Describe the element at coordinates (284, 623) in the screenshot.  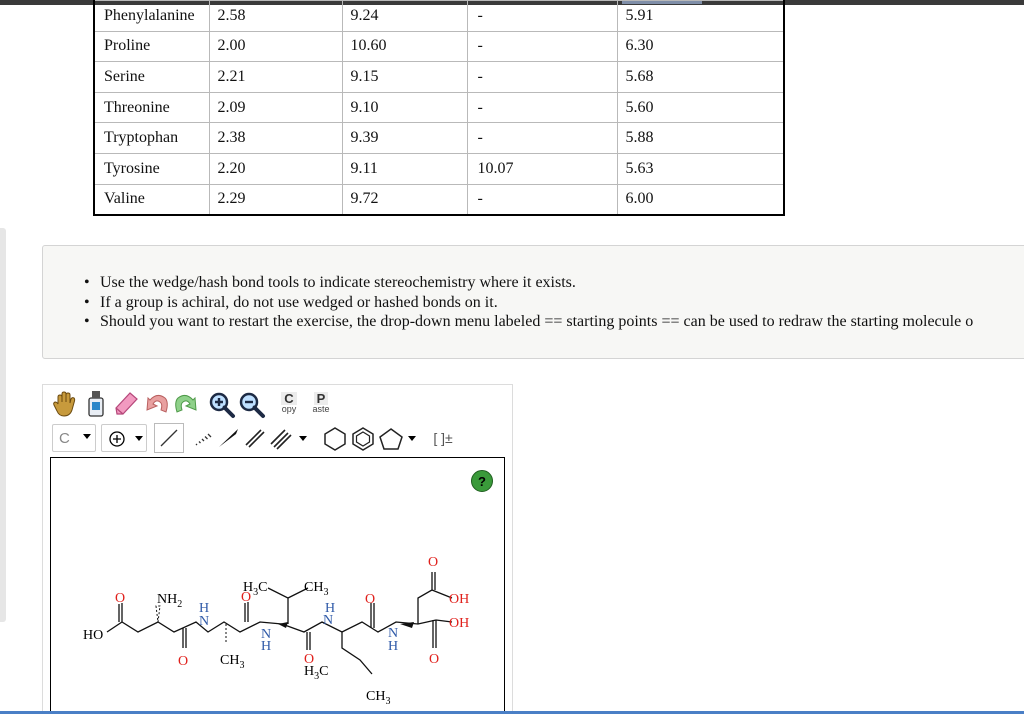
I see `stereo-bonds` at that location.